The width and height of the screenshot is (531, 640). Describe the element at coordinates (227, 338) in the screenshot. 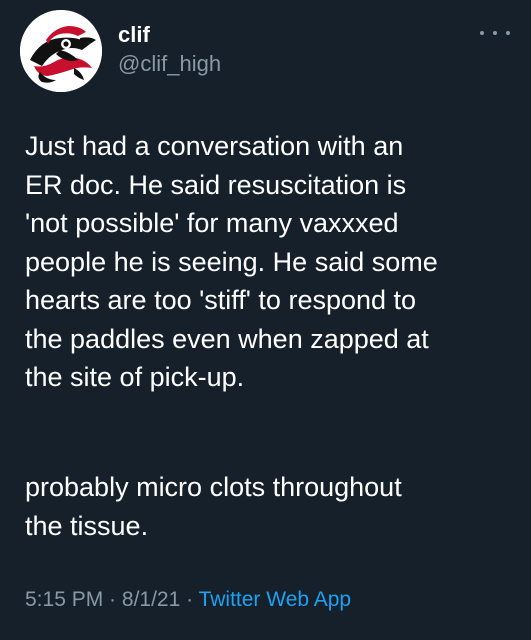

I see `tweet-line: the paddles even when zapped at` at that location.